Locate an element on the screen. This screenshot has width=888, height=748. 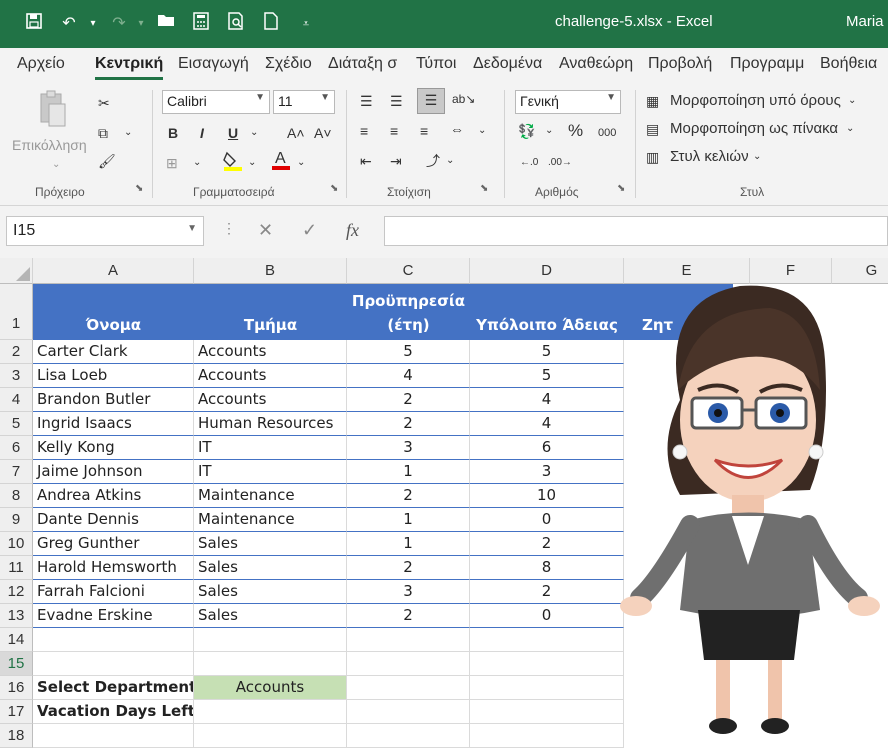
font-color-icon: A is located at coordinates (281, 163).